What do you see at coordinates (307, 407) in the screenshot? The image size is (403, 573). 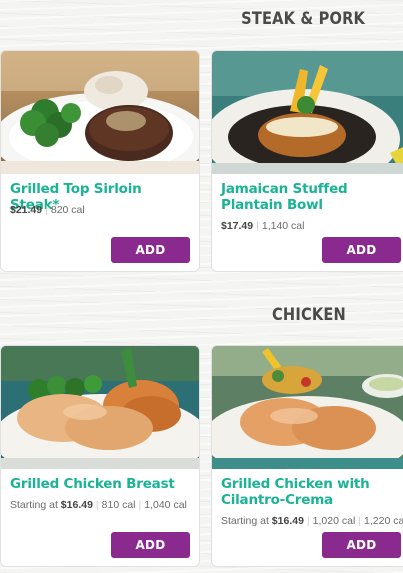 I see `chicken-cilantro-crema-photo` at bounding box center [307, 407].